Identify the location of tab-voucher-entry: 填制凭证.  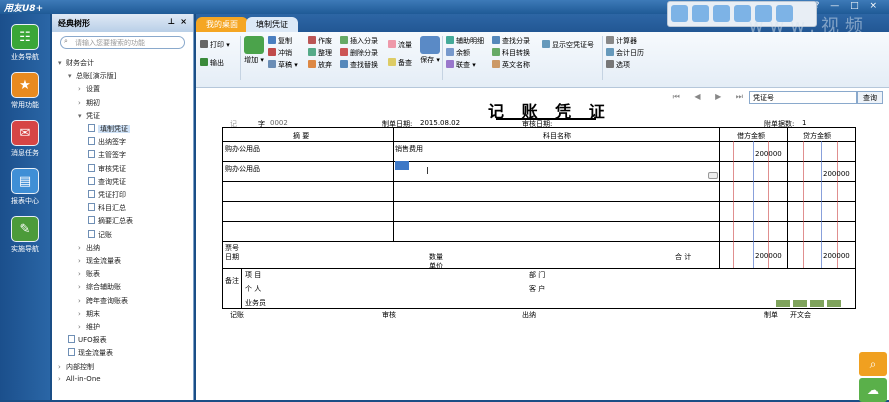
(272, 24).